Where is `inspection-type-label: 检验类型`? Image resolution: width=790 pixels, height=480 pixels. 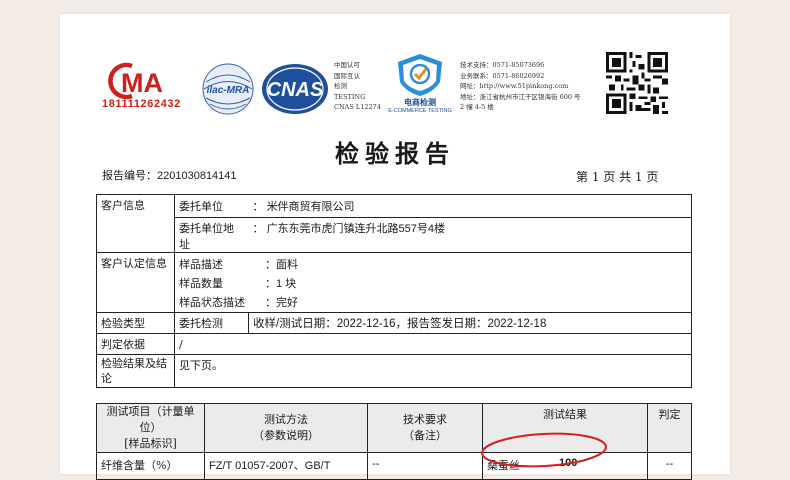 inspection-type-label: 检验类型 is located at coordinates (135, 323).